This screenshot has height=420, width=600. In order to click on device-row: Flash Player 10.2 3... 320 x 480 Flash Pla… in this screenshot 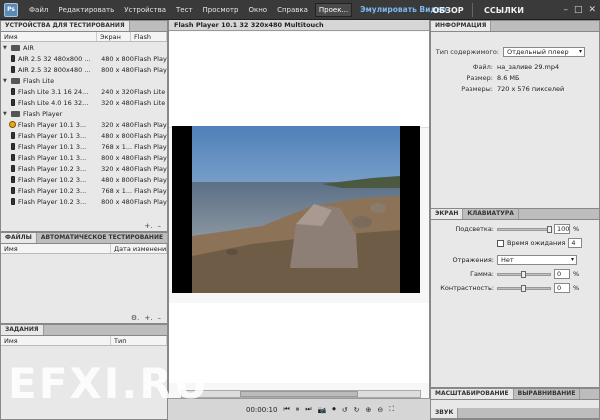, I will do `click(84, 168)`.